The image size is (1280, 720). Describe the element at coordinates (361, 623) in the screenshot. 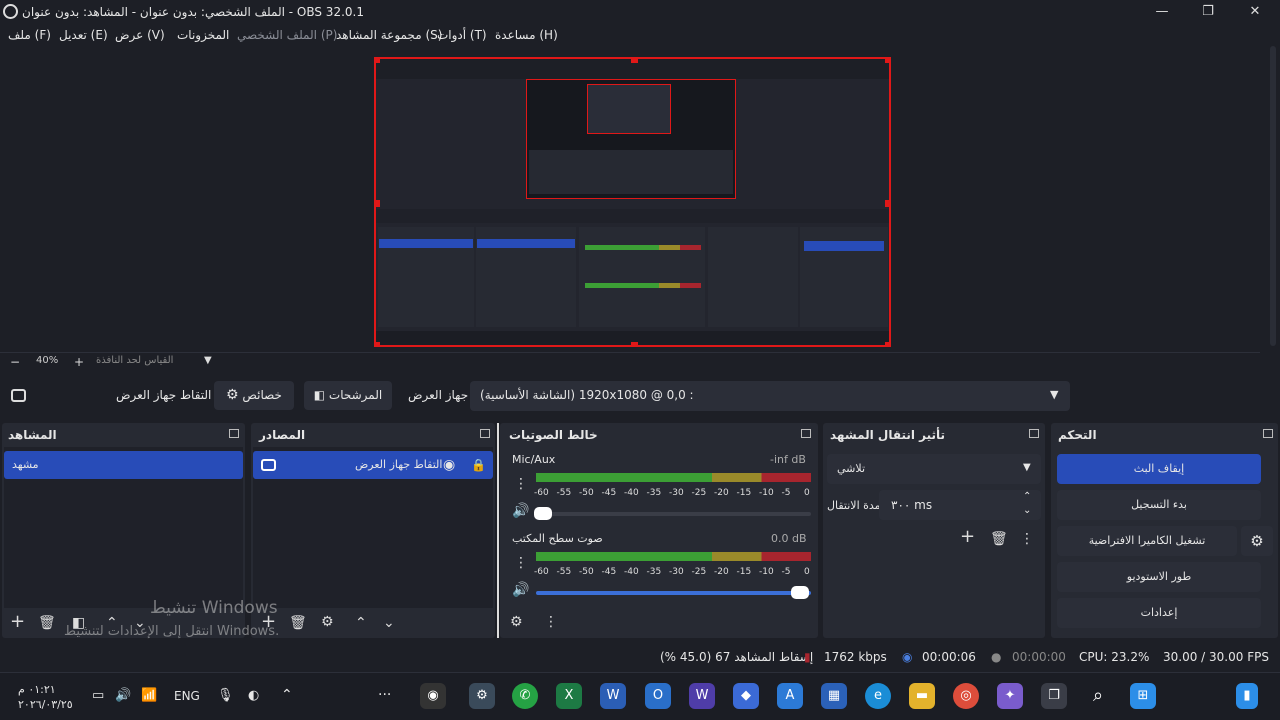

I see `move-up-icon: ⌃` at that location.